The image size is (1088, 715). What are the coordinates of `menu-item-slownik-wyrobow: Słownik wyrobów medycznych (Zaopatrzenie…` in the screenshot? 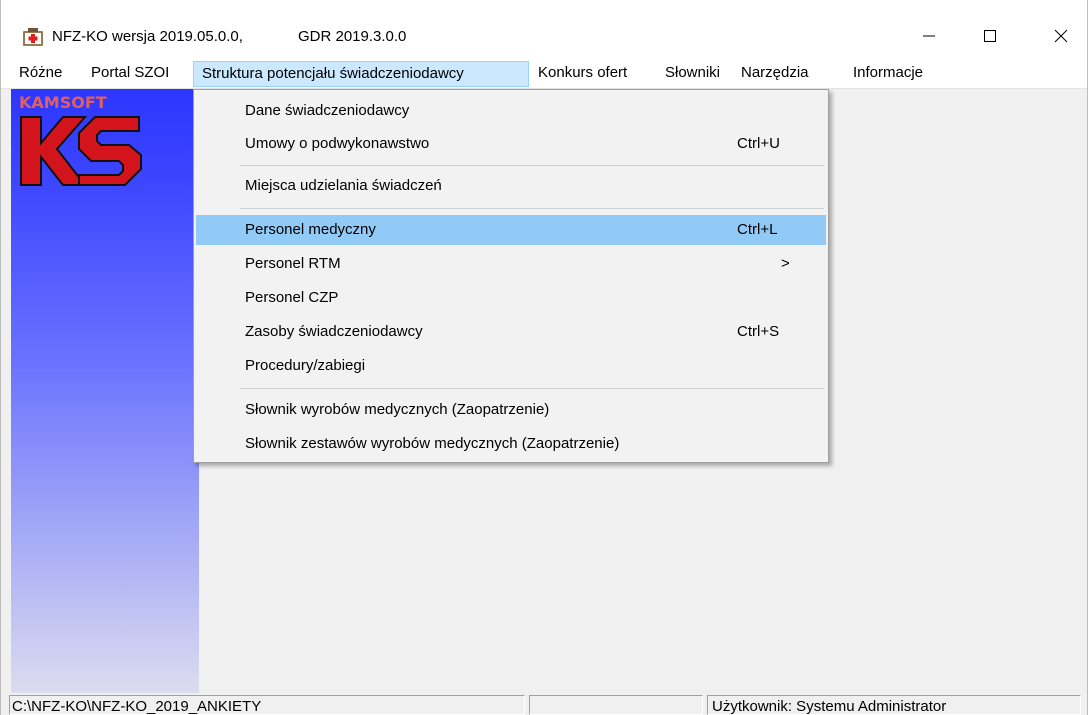 It's located at (511, 410).